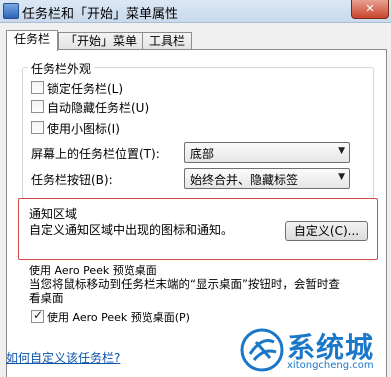 The height and width of the screenshot is (377, 391). I want to click on aero-peek-checkbox-label: 使用 Aero Peek 预览桌面(P), so click(118, 317).